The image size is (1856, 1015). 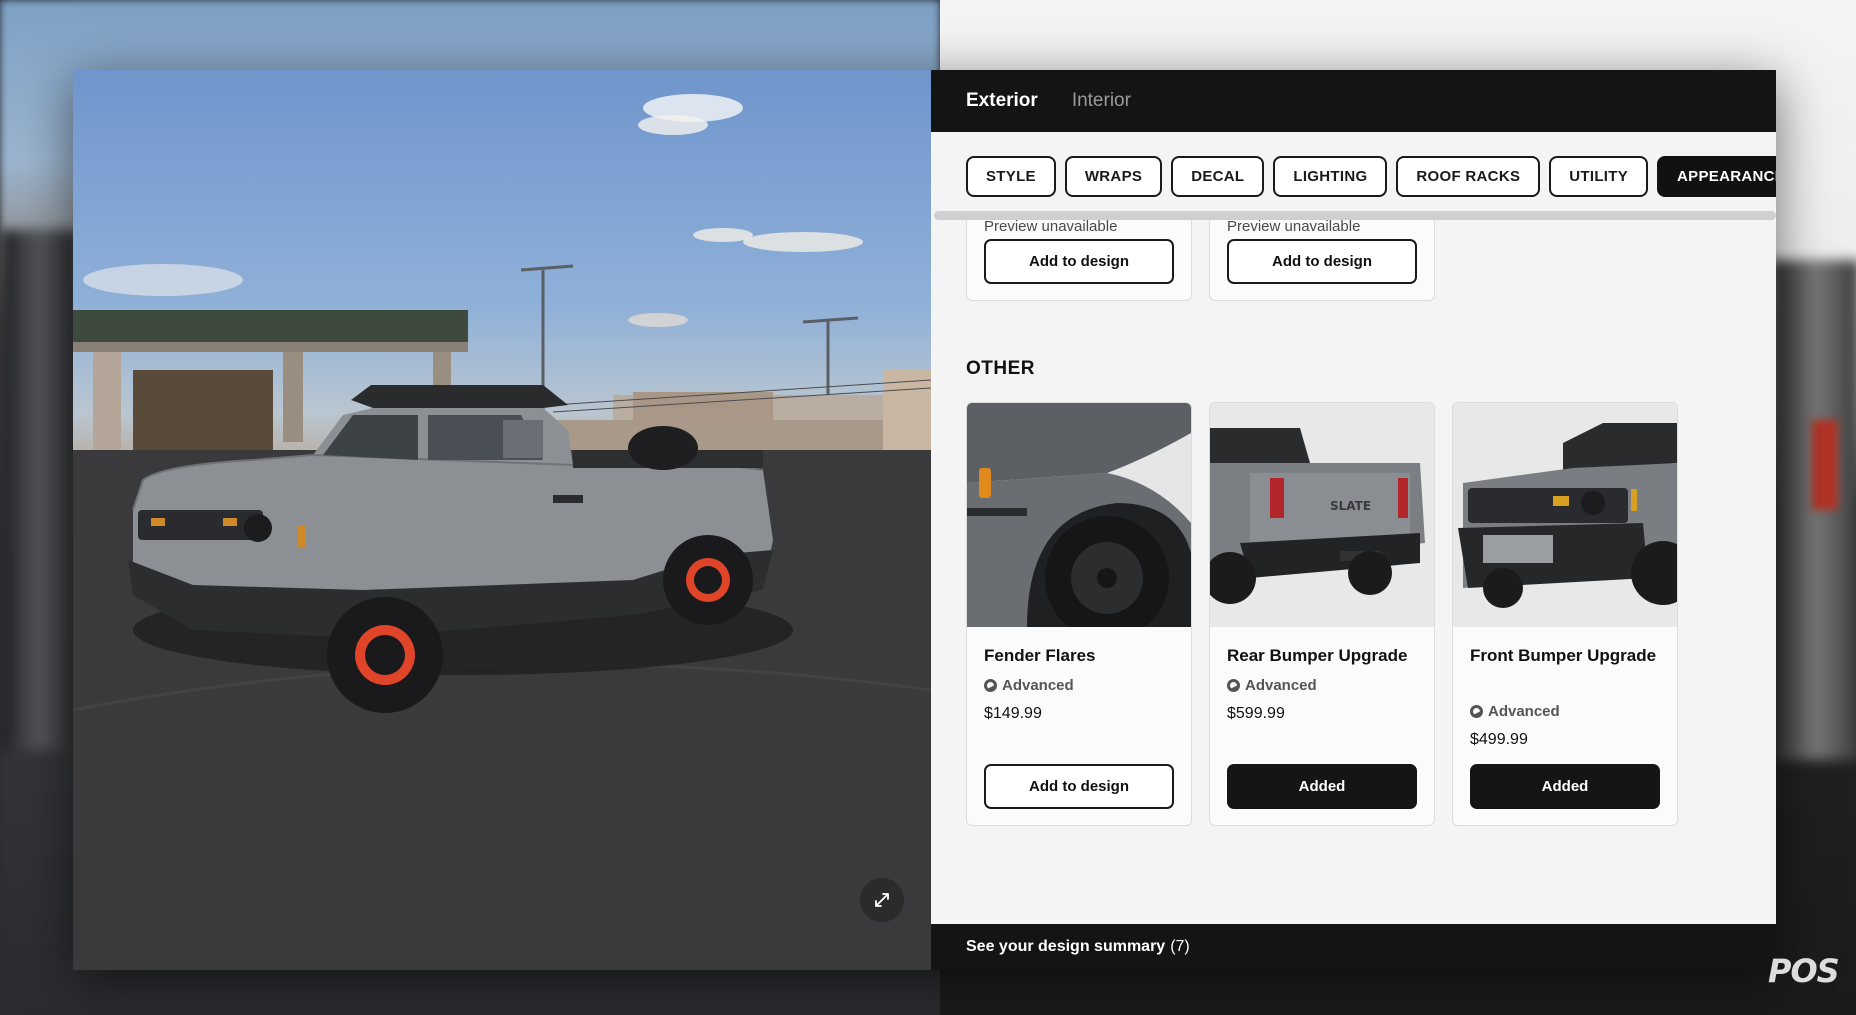 I want to click on channel-watermark: POS, so click(x=1804, y=971).